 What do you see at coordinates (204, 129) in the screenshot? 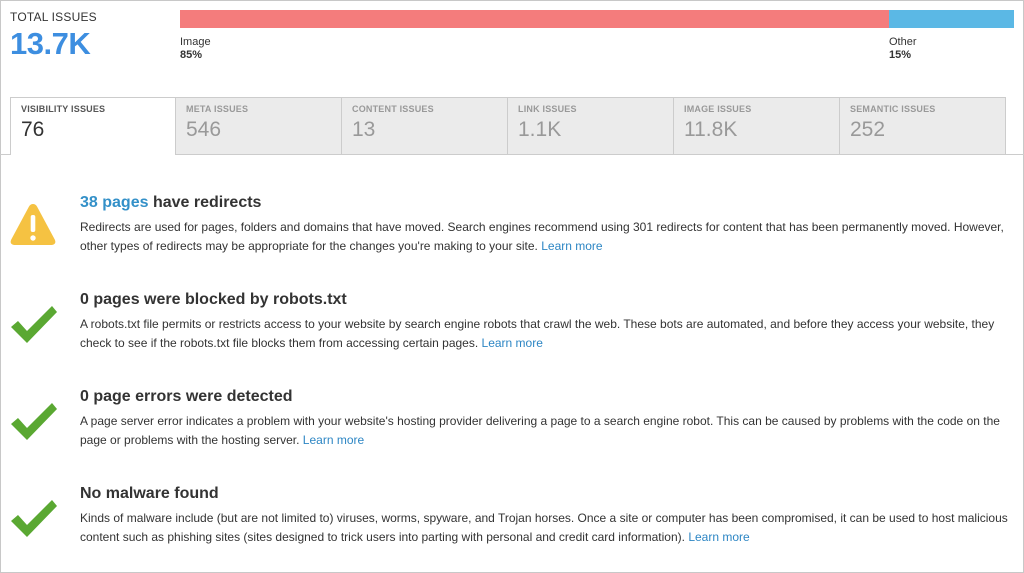
I see `tab-count: 546` at bounding box center [204, 129].